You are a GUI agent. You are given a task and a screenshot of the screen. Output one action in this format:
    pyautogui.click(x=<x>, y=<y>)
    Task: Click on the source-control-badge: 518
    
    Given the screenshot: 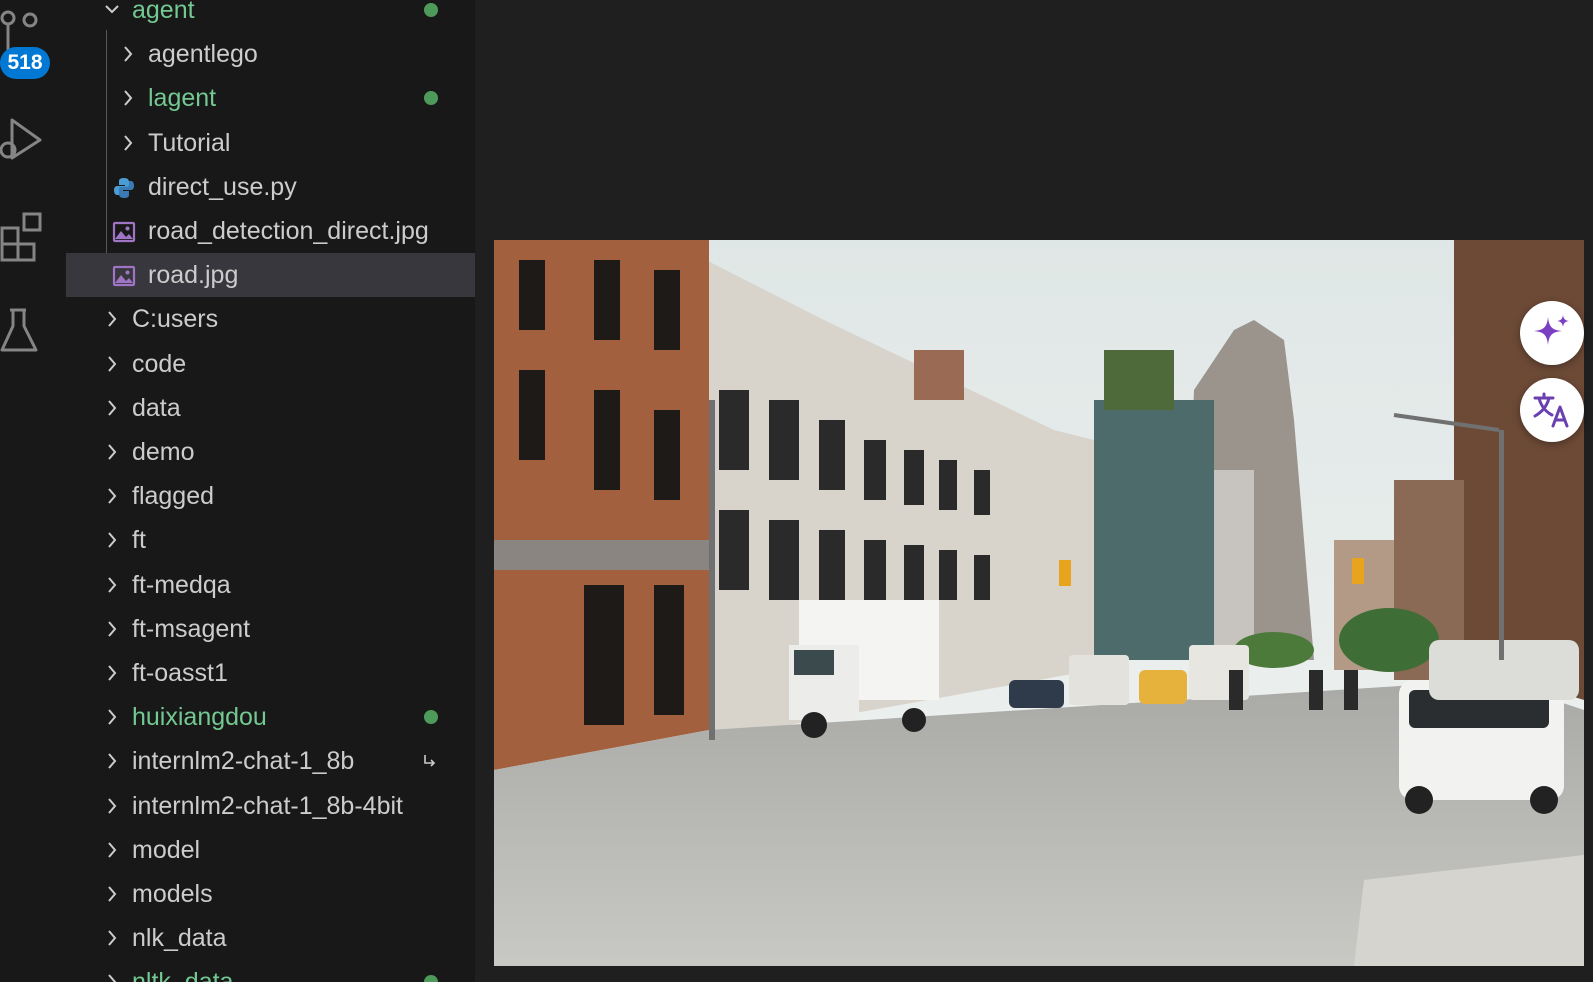 What is the action you would take?
    pyautogui.click(x=25, y=63)
    